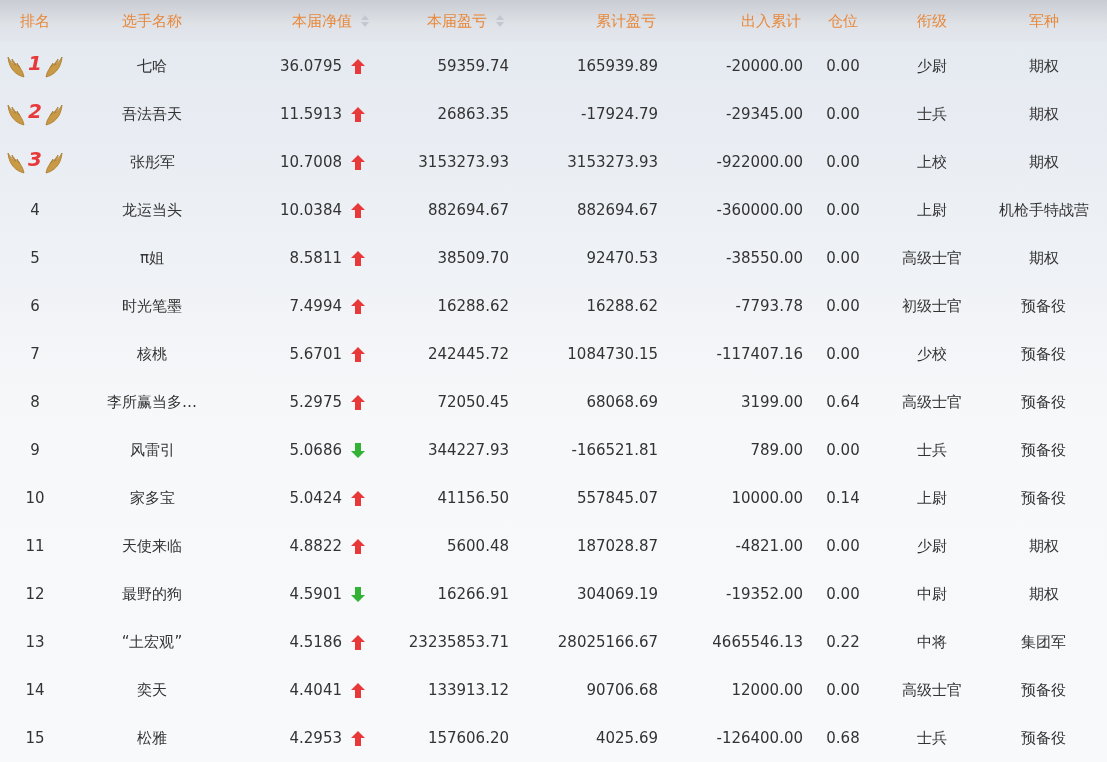 Image resolution: width=1107 pixels, height=762 pixels. Describe the element at coordinates (622, 402) in the screenshot. I see `table-cell: 68068.69` at that location.